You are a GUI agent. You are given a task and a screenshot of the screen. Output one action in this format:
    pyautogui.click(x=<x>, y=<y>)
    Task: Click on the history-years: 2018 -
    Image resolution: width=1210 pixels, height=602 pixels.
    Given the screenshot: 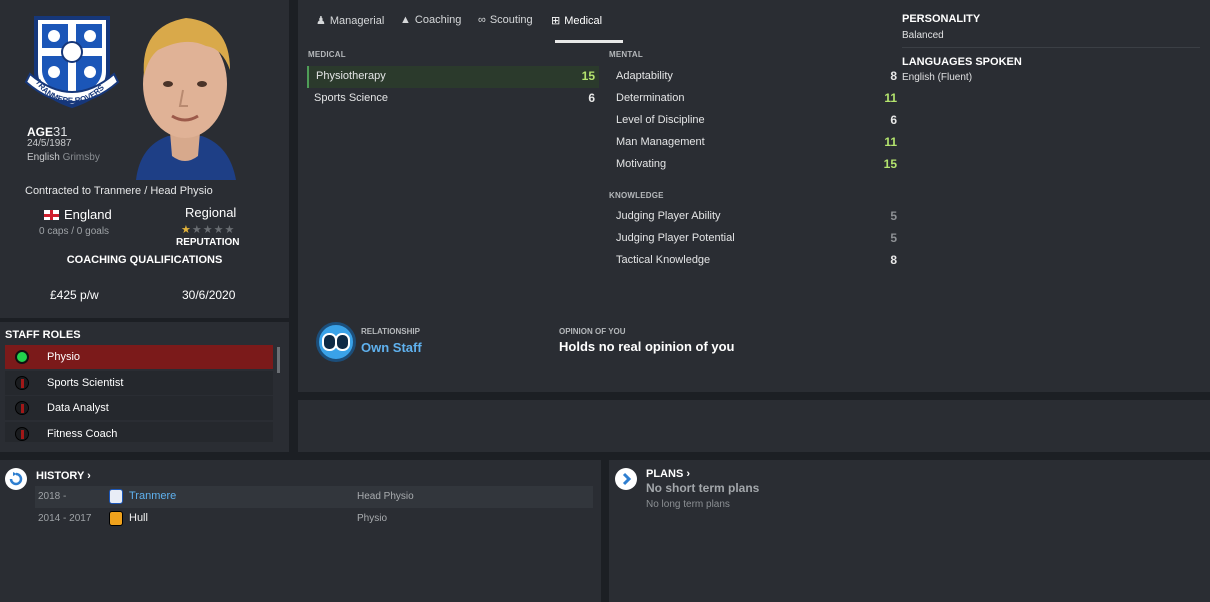 What is the action you would take?
    pyautogui.click(x=52, y=496)
    